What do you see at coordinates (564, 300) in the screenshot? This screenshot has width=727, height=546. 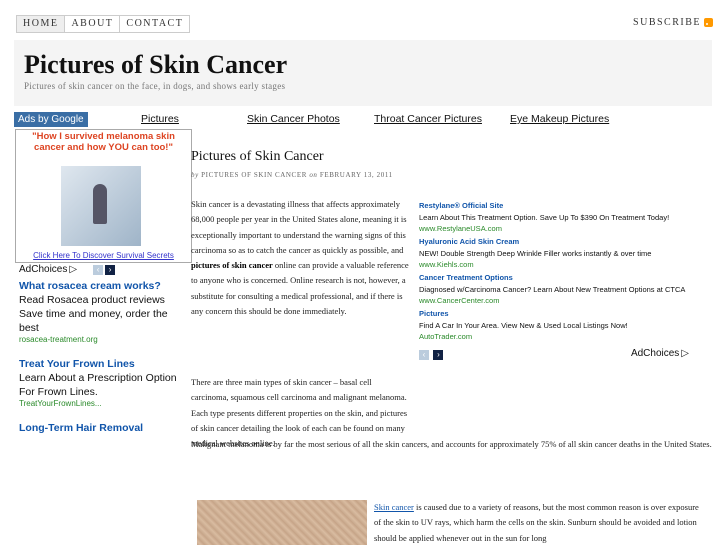 I see `ad-url: www.CancerCenter.com` at bounding box center [564, 300].